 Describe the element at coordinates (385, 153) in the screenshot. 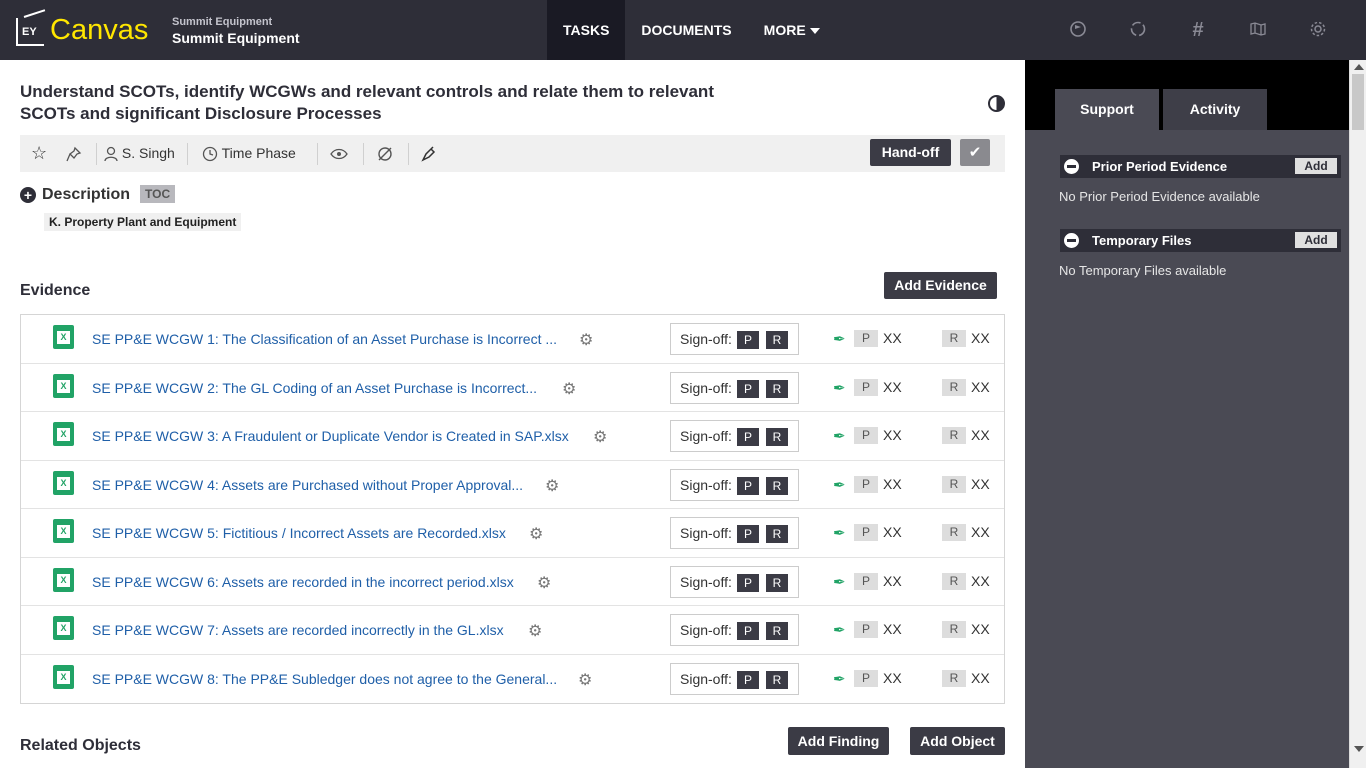

I see `no-sign-icon` at that location.